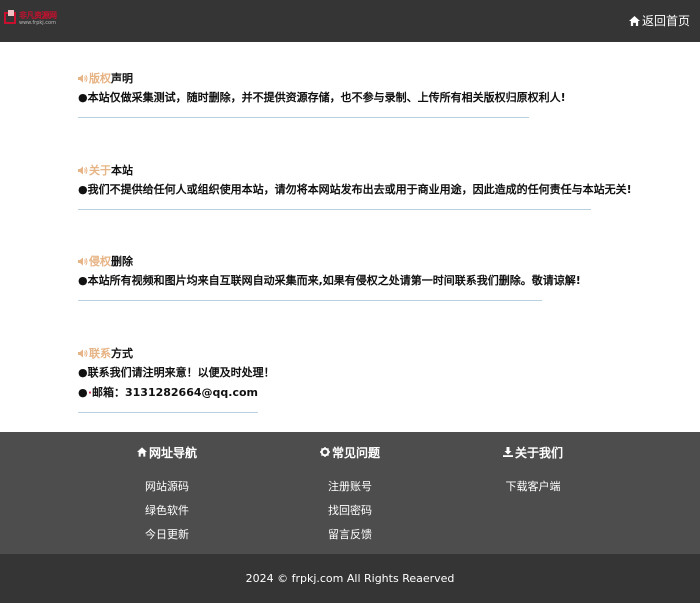  I want to click on gear-icon, so click(324, 452).